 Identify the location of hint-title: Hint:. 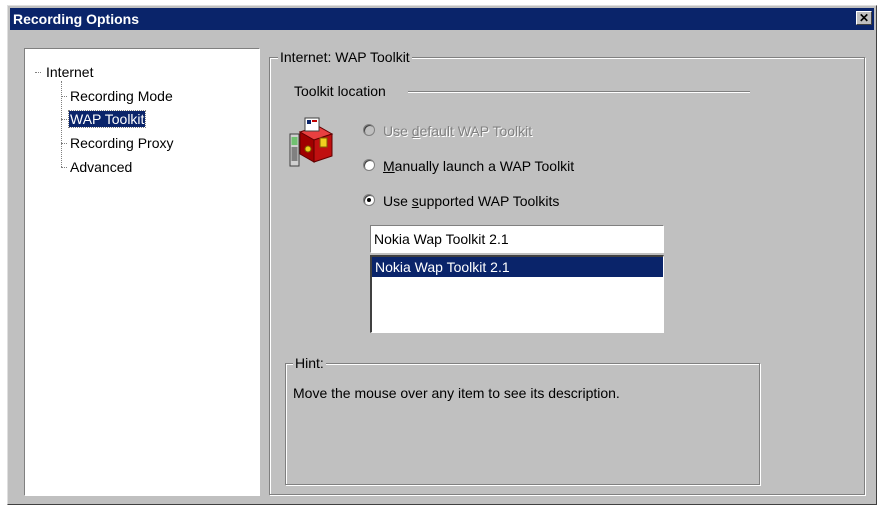
(309, 363).